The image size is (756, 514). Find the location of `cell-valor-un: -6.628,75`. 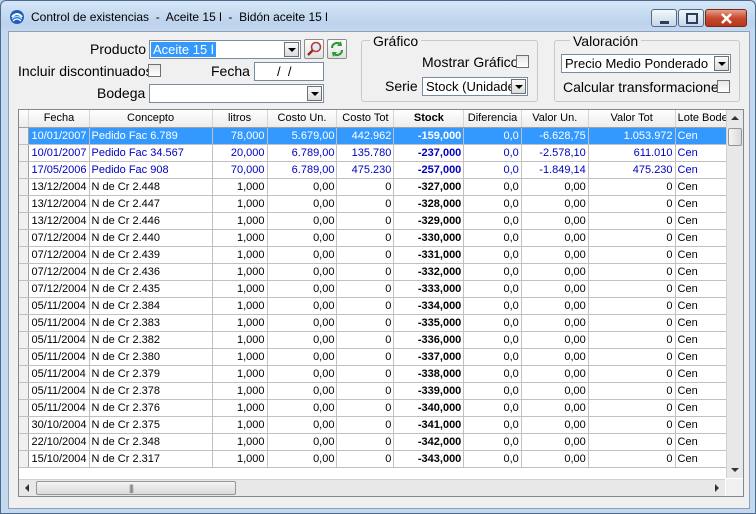

cell-valor-un: -6.628,75 is located at coordinates (555, 136).